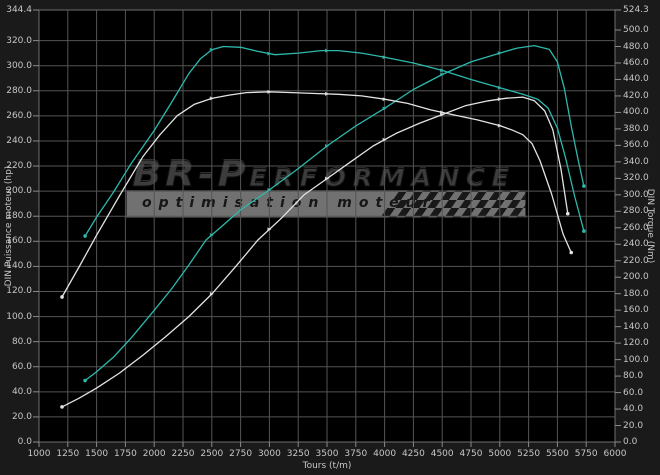 The width and height of the screenshot is (660, 475). I want to click on left-axis-tick-label: 200.0, so click(19, 191).